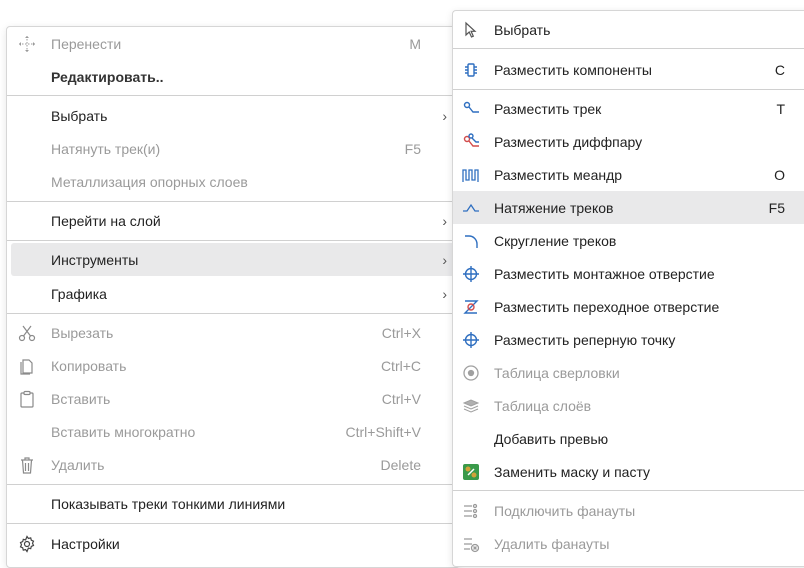 Image resolution: width=804 pixels, height=568 pixels. What do you see at coordinates (554, 207) in the screenshot?
I see `menu-item-label: Натяжение треков` at bounding box center [554, 207].